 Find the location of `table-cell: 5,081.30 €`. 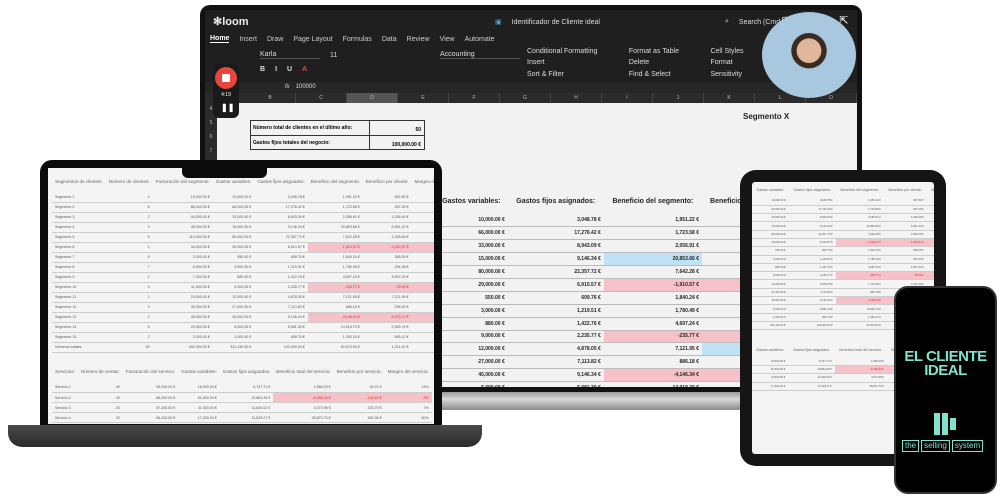

table-cell: 5,081.30 € is located at coordinates (281, 327).